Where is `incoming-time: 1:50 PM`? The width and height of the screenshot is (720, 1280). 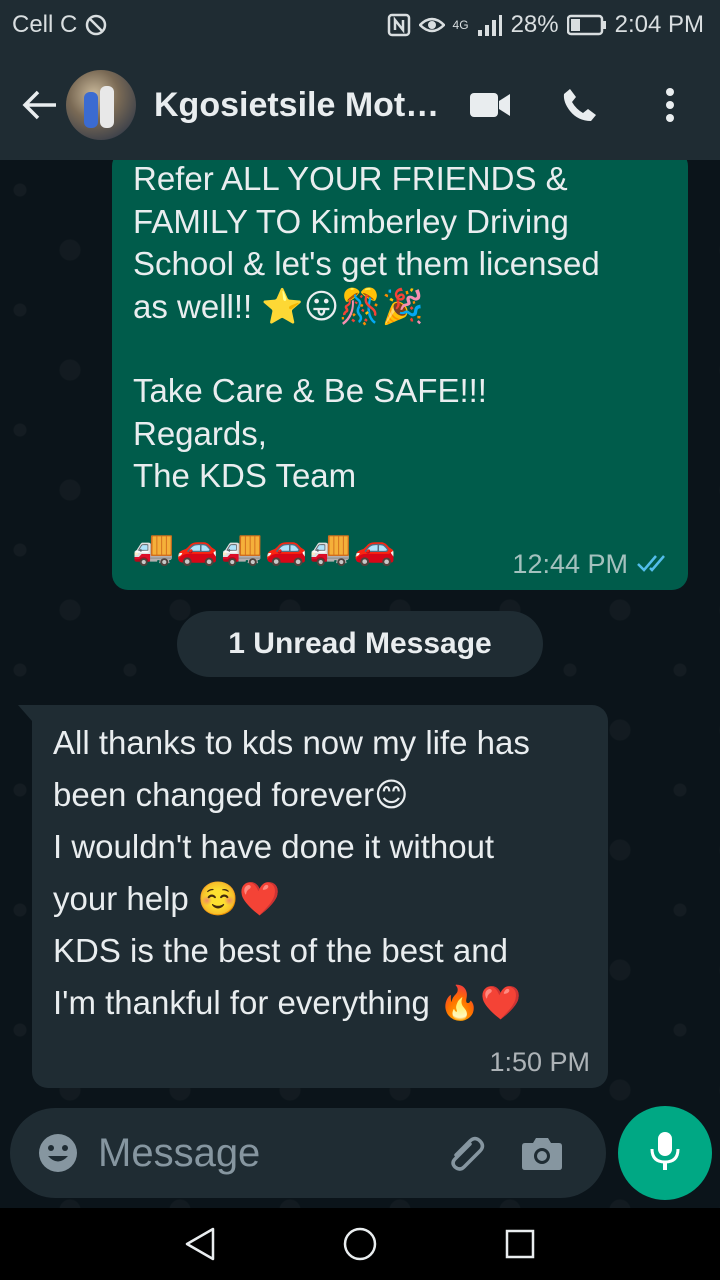 incoming-time: 1:50 PM is located at coordinates (539, 1062).